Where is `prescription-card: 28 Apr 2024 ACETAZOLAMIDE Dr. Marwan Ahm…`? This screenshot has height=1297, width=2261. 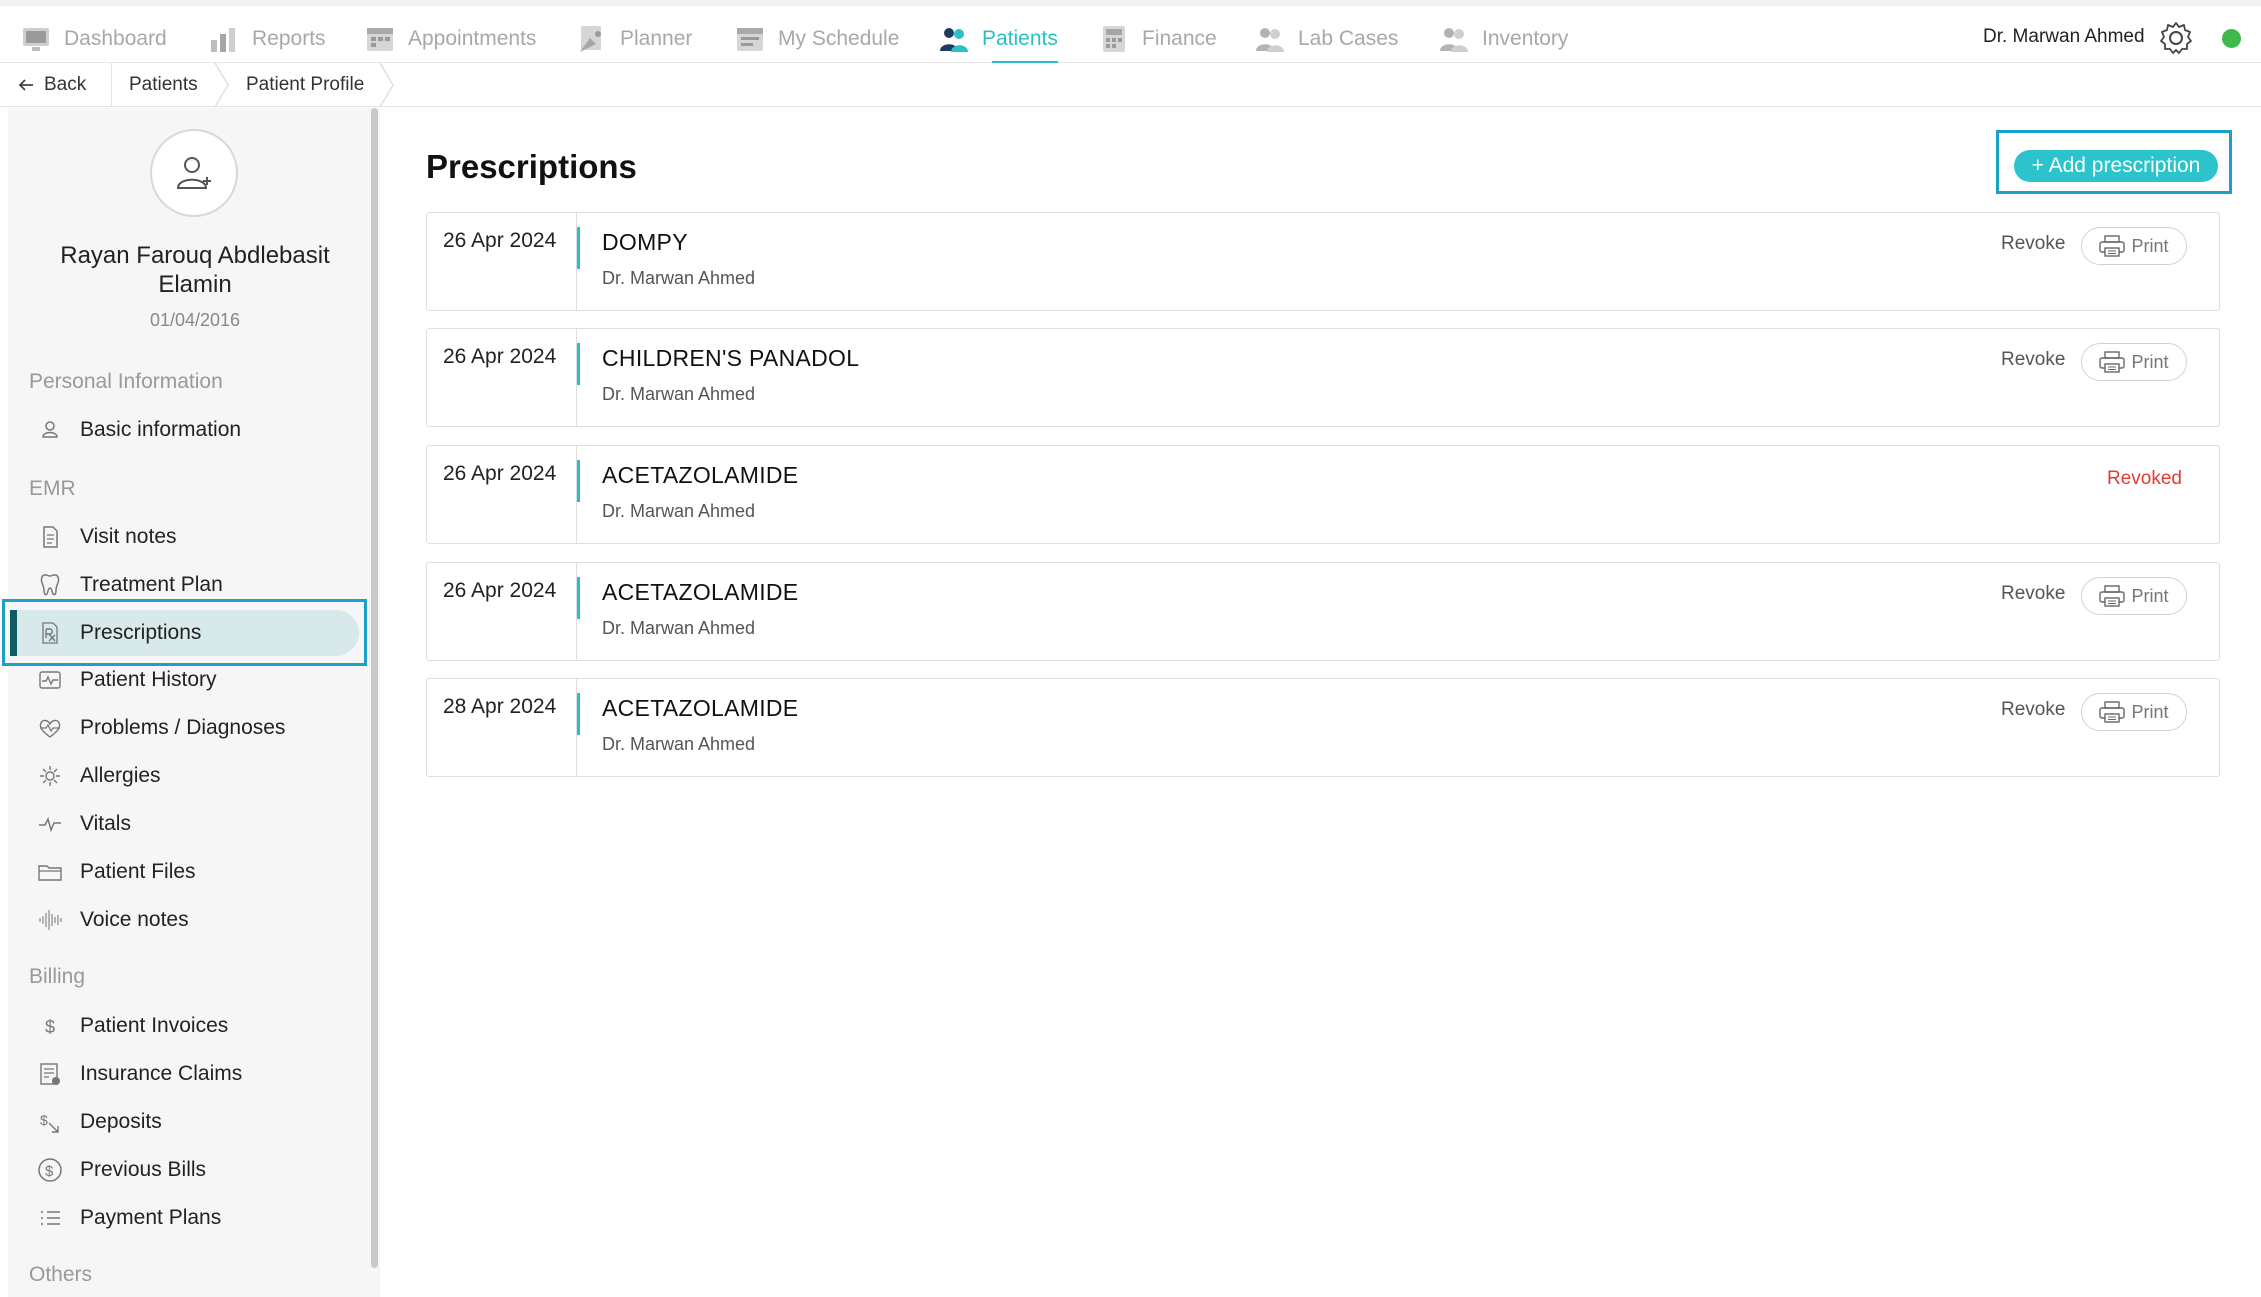
prescription-card: 28 Apr 2024 ACETAZOLAMIDE Dr. Marwan Ahm… is located at coordinates (1323, 727).